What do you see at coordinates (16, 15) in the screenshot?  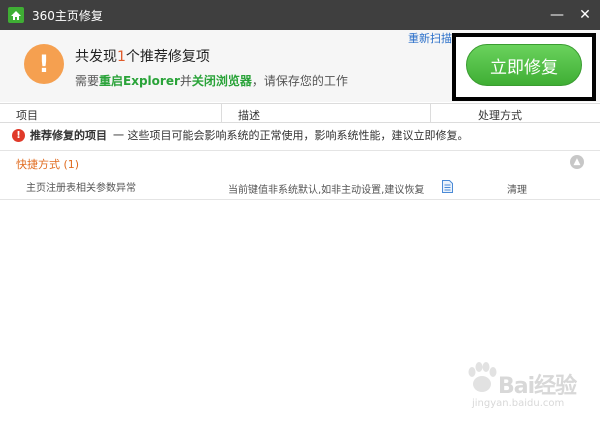 I see `app-logo-icon` at bounding box center [16, 15].